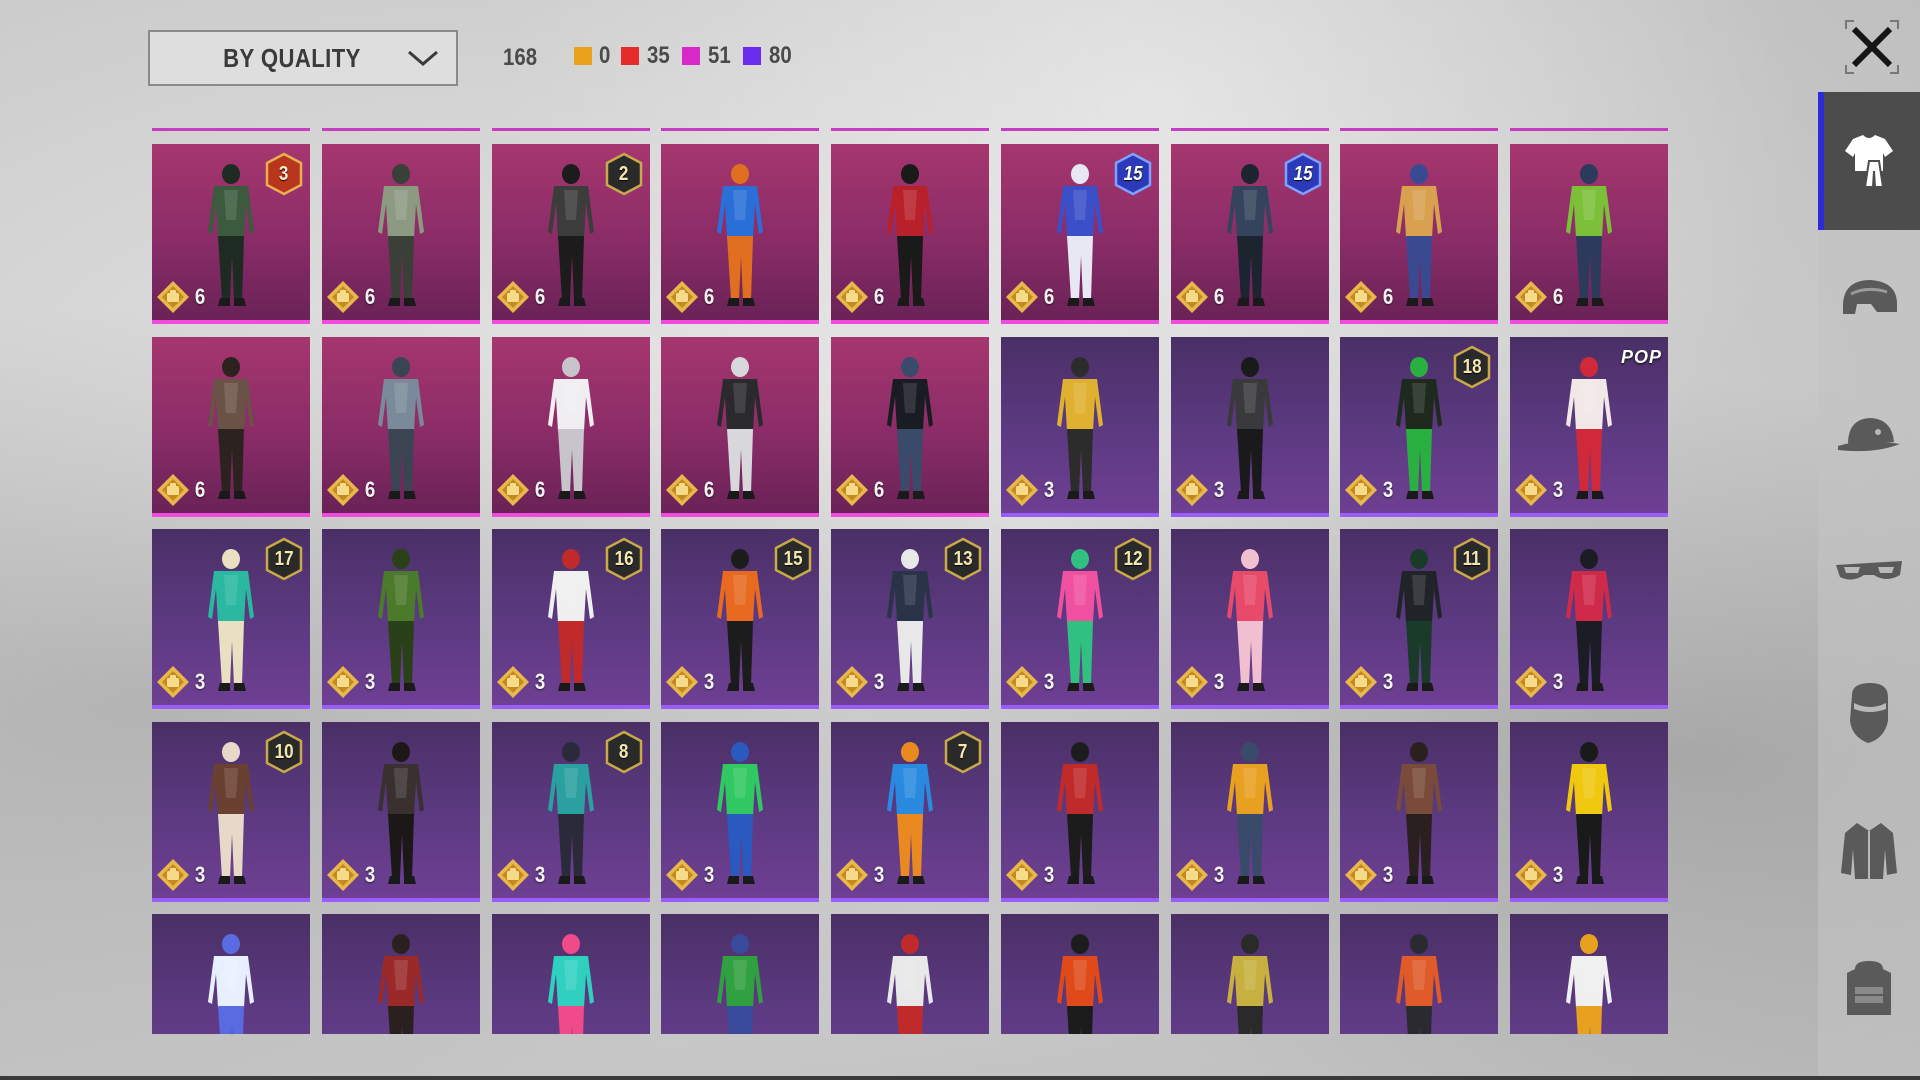 The image size is (1920, 1080). I want to click on outfit-tile: POP 3, so click(1589, 427).